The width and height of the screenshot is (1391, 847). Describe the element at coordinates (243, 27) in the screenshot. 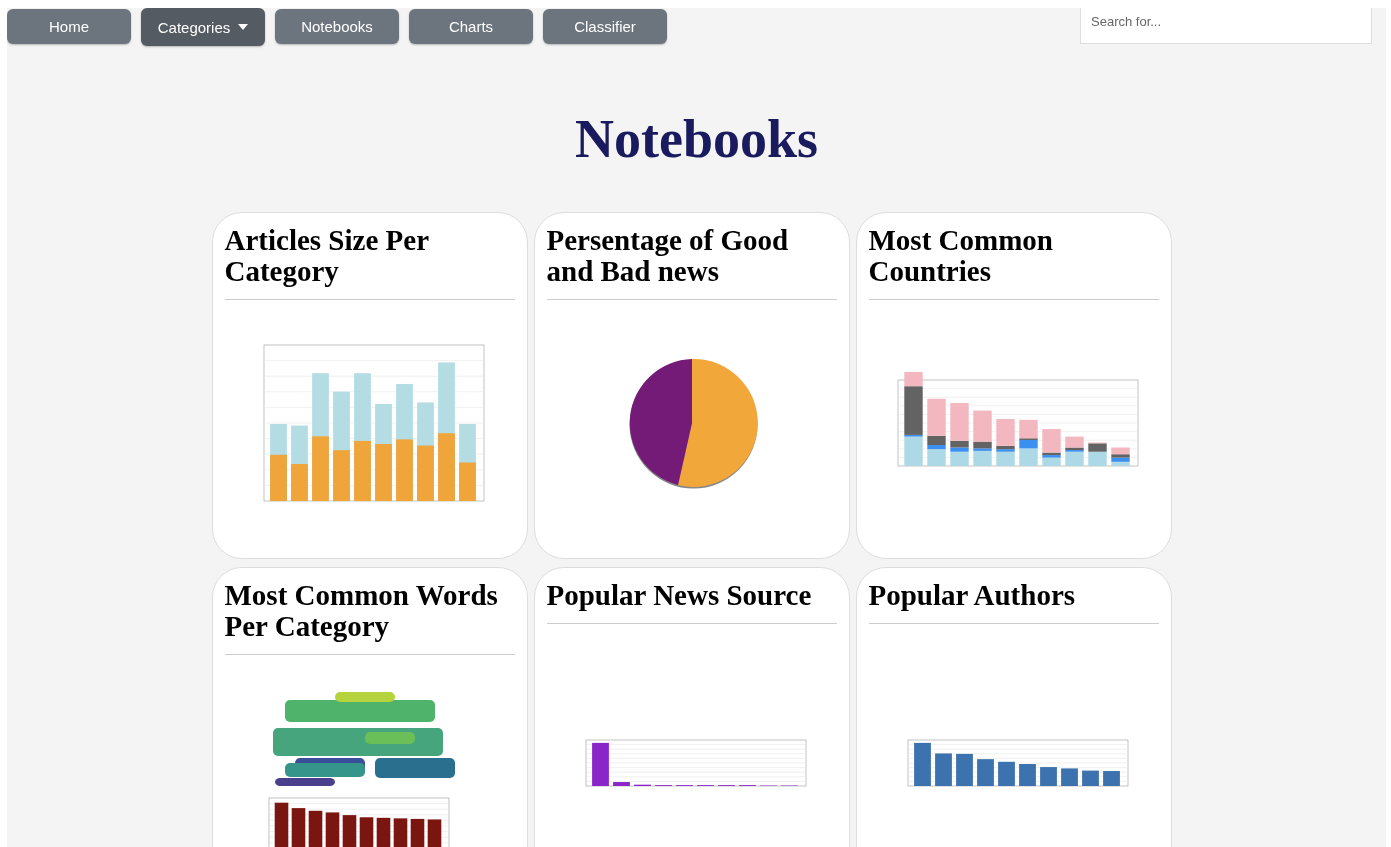

I see `caret-icon` at that location.